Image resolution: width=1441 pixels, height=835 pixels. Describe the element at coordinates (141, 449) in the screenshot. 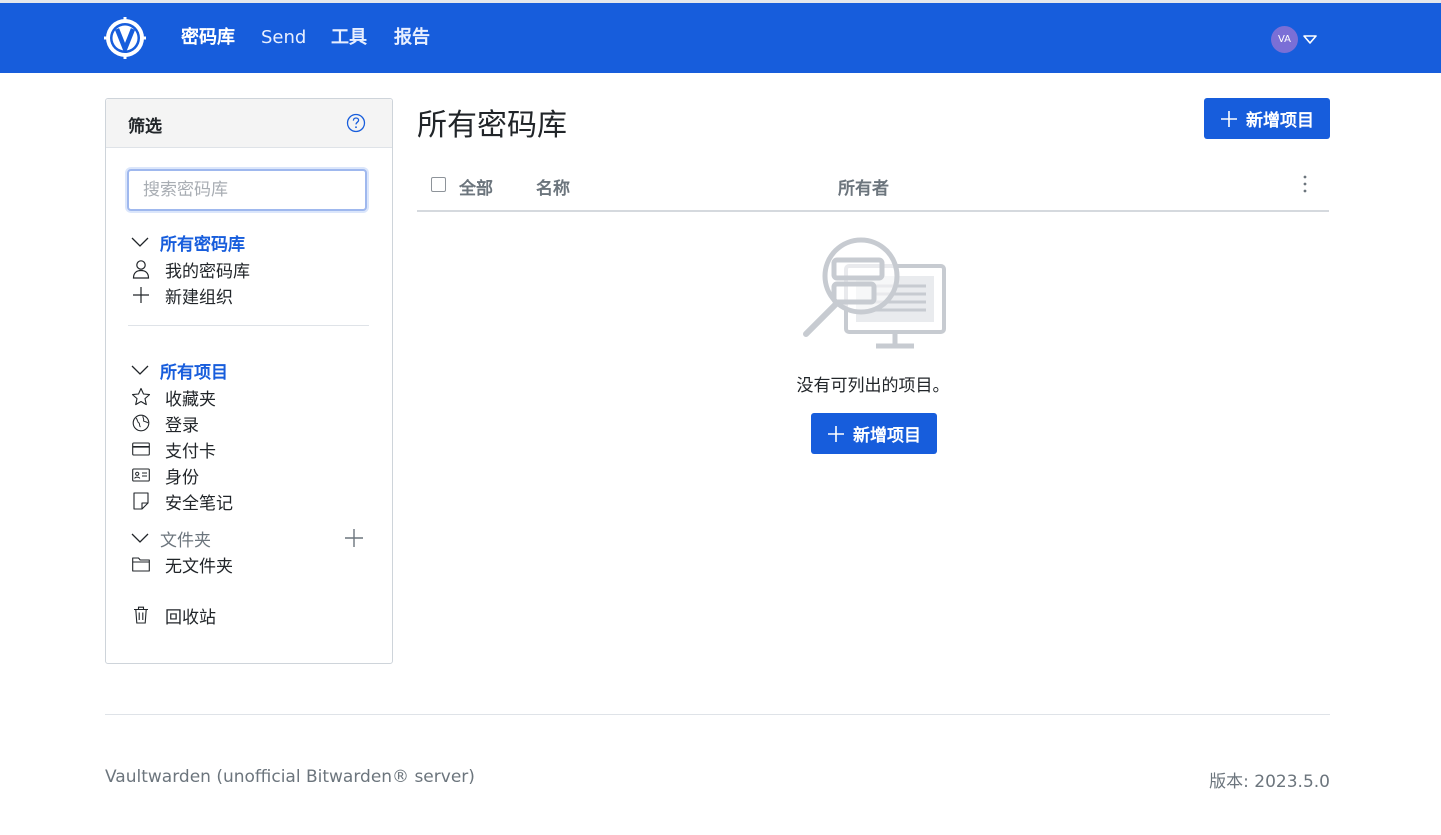

I see `credit-card-icon` at that location.